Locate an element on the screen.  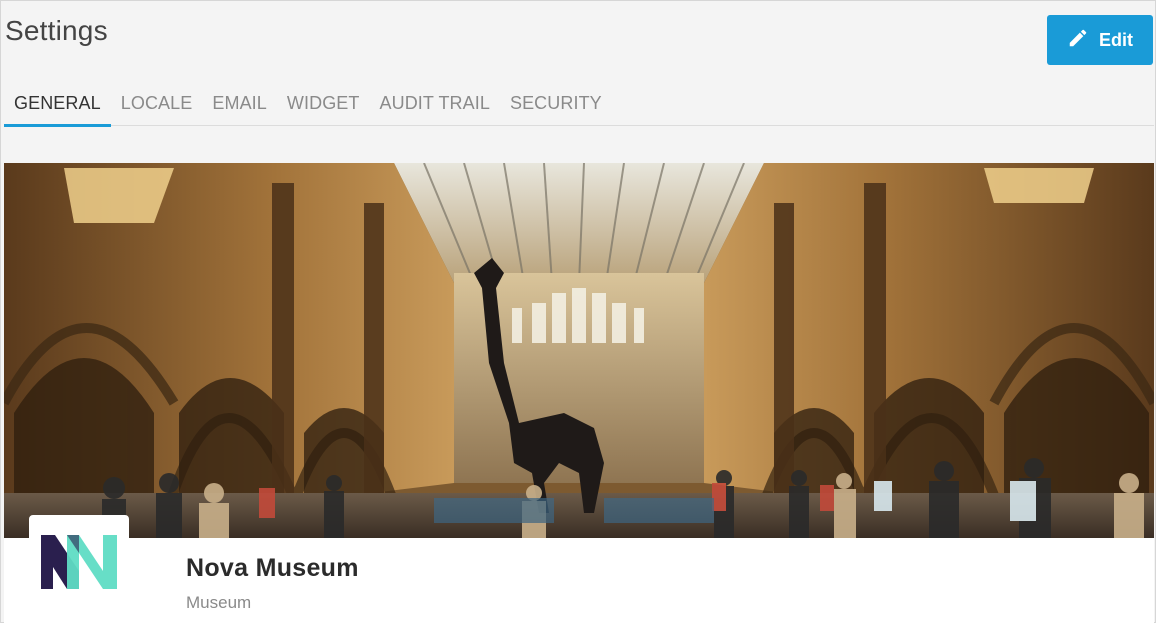
profile-area is located at coordinates (579, 580).